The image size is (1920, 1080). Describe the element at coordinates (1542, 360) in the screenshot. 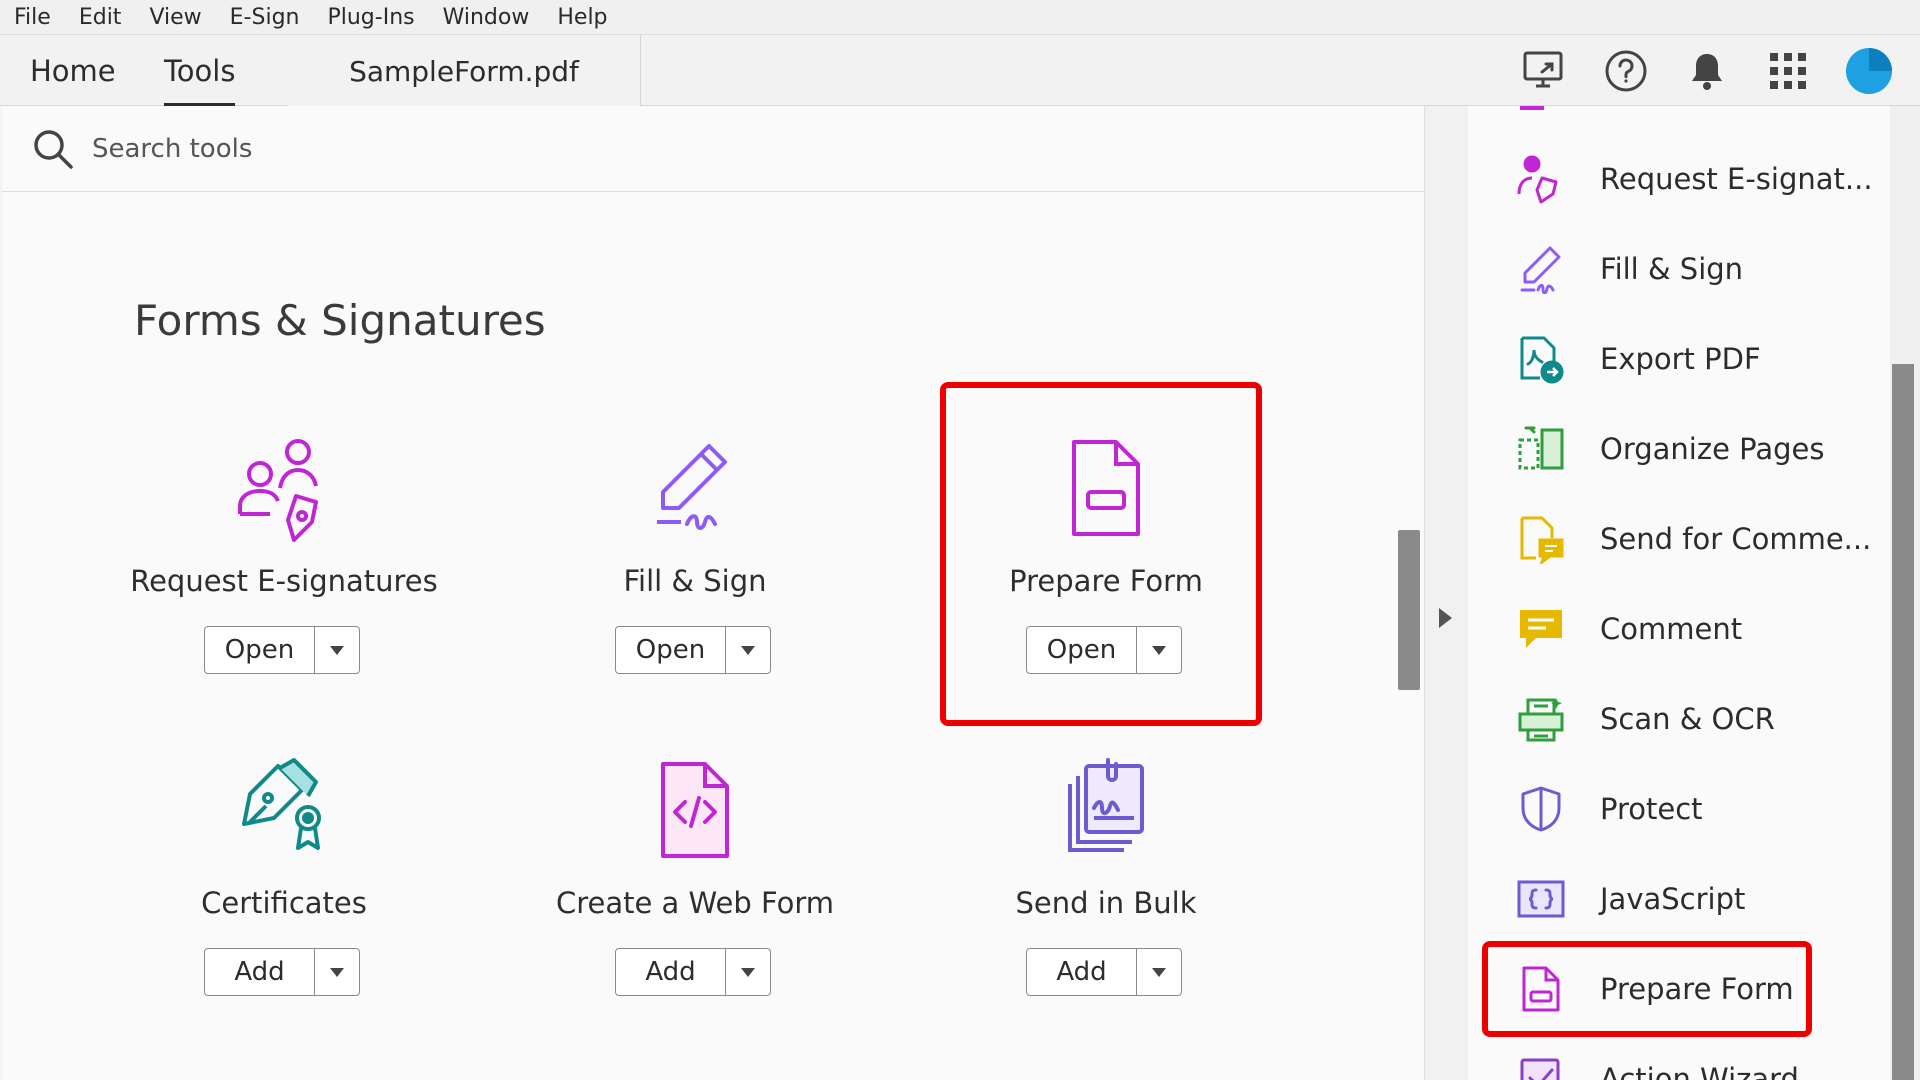

I see `export-pdf-icon` at that location.